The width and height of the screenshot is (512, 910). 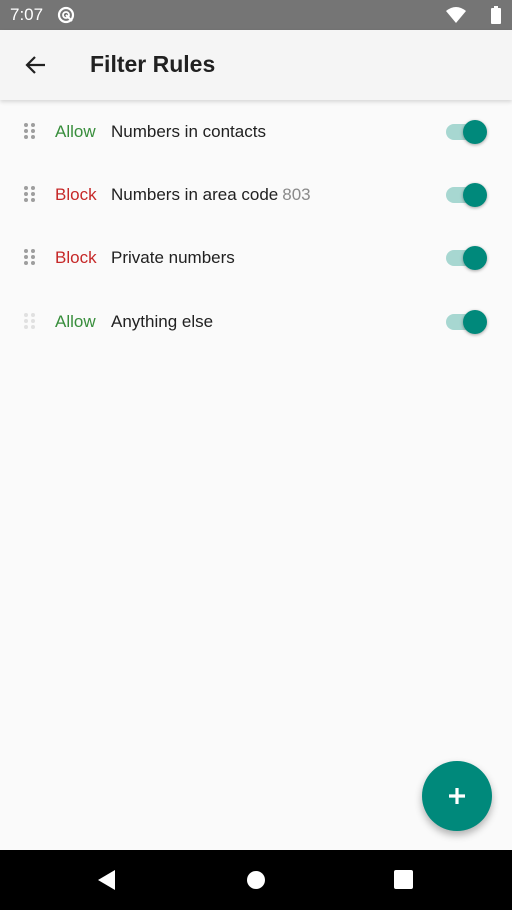 I want to click on status-time: 7:07, so click(x=27, y=14).